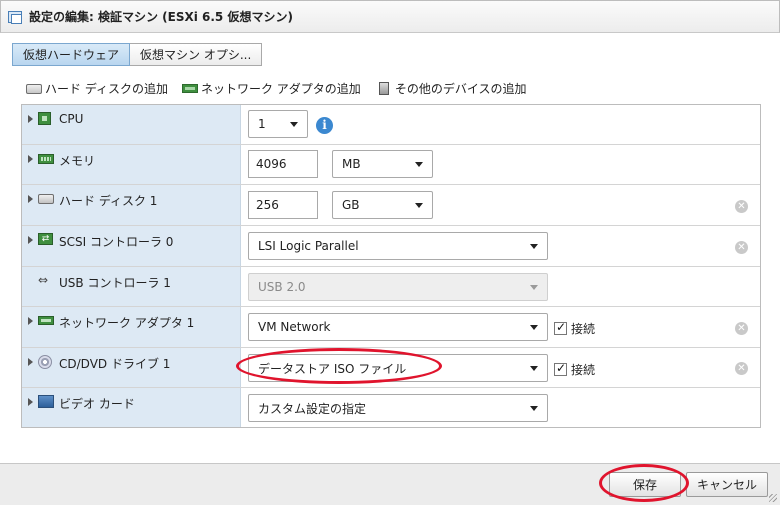  I want to click on cdrom-media-select: データストア ISO ファイル, so click(398, 368).